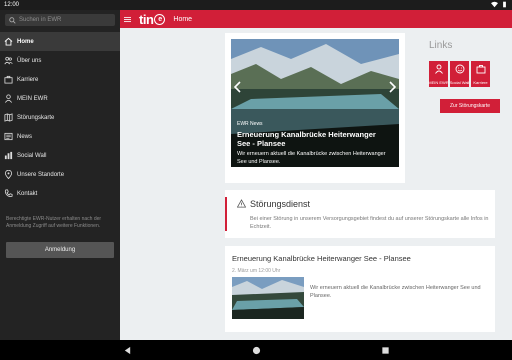 The width and height of the screenshot is (512, 360). What do you see at coordinates (459, 69) in the screenshot?
I see `smiley-icon` at bounding box center [459, 69].